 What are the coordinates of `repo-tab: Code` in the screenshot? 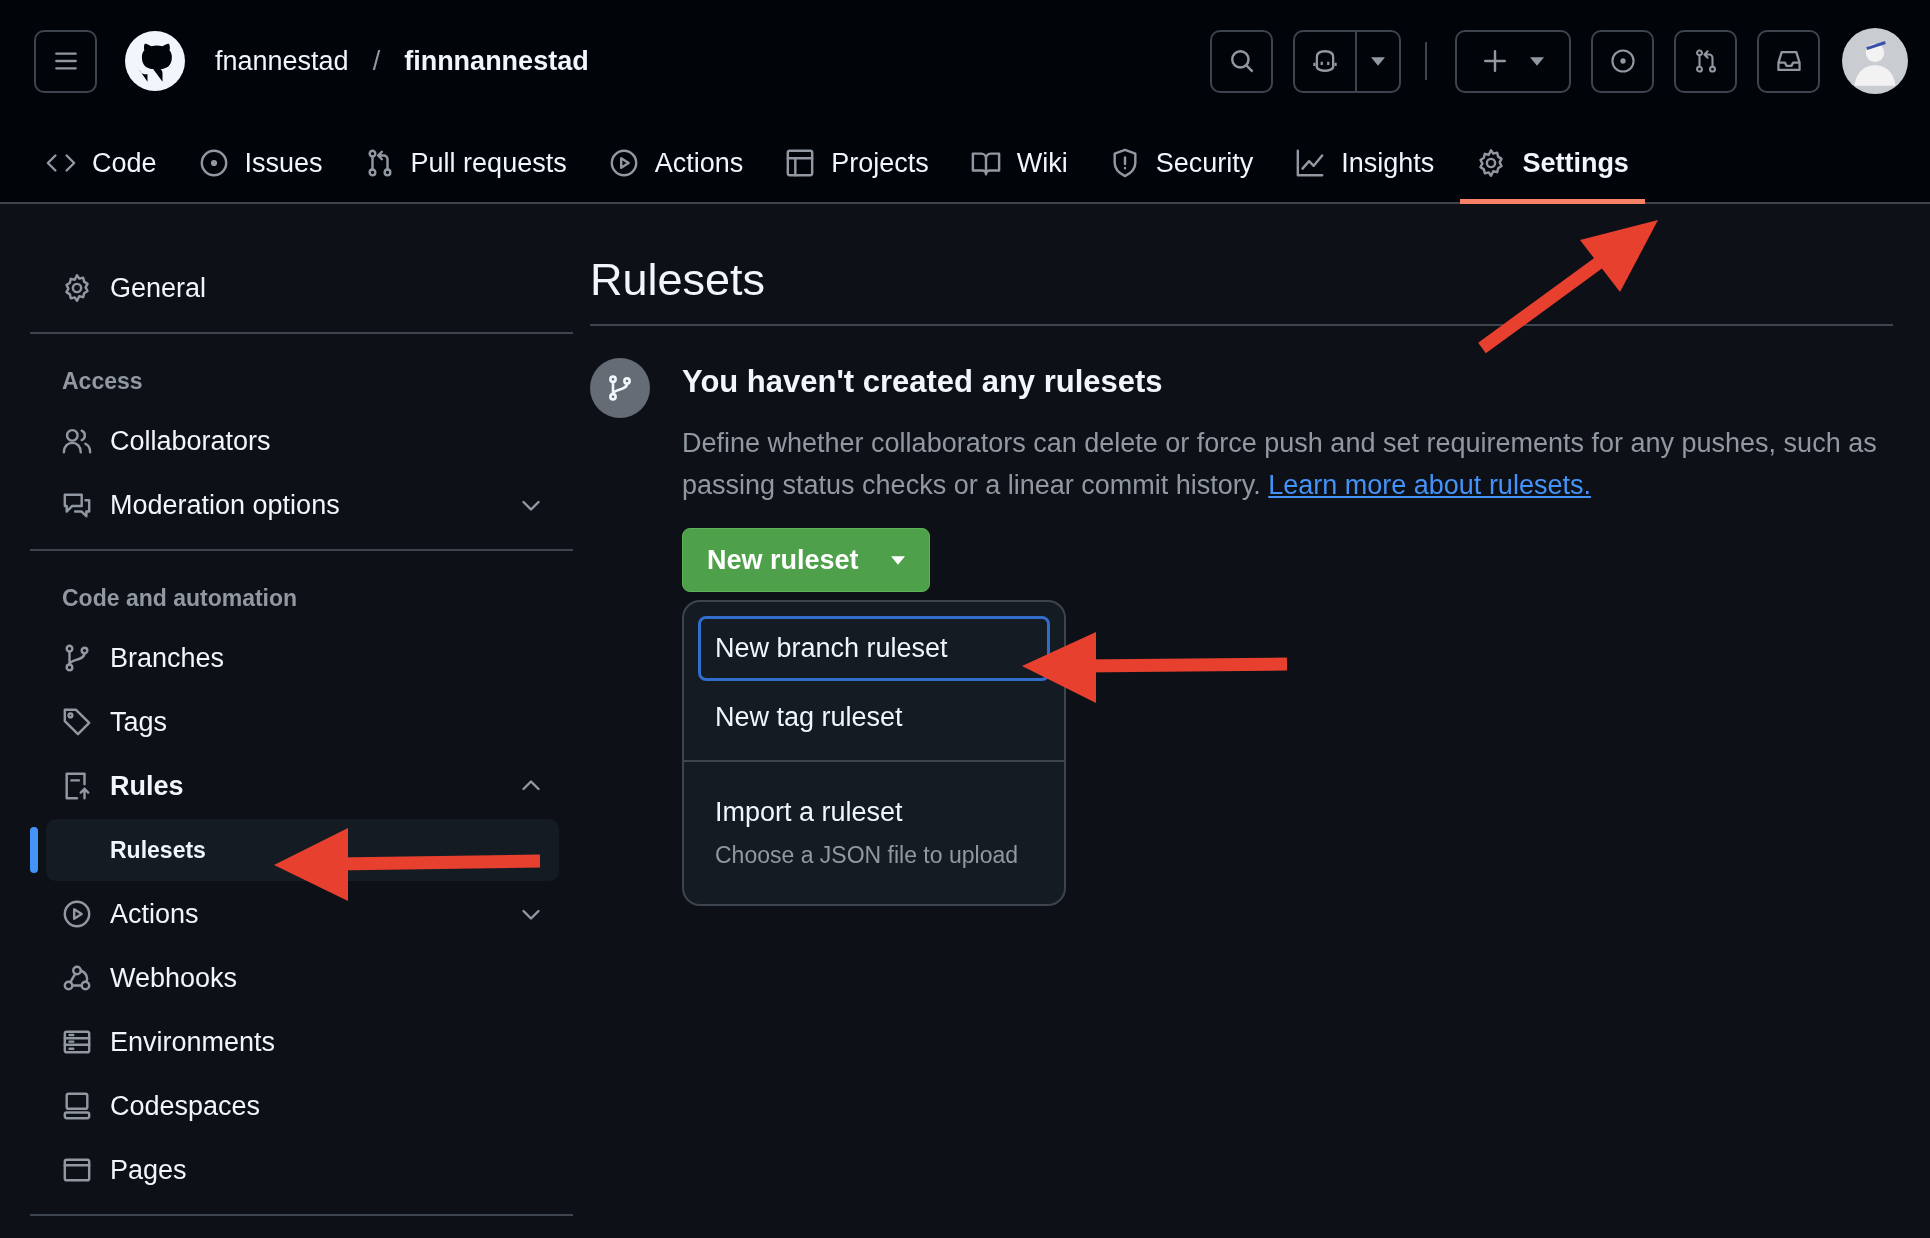 It's located at (101, 163).